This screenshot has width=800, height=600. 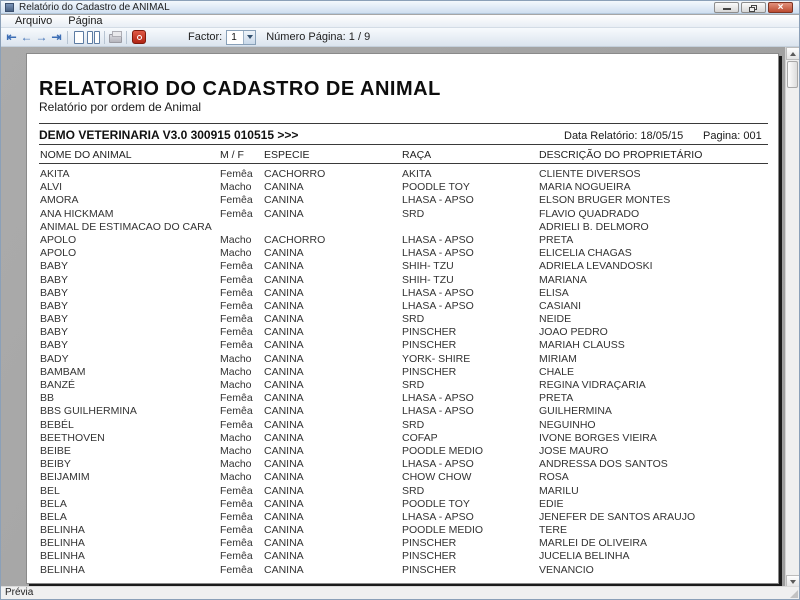 What do you see at coordinates (33, 21) in the screenshot?
I see `menu-arquivo: Arquivo` at bounding box center [33, 21].